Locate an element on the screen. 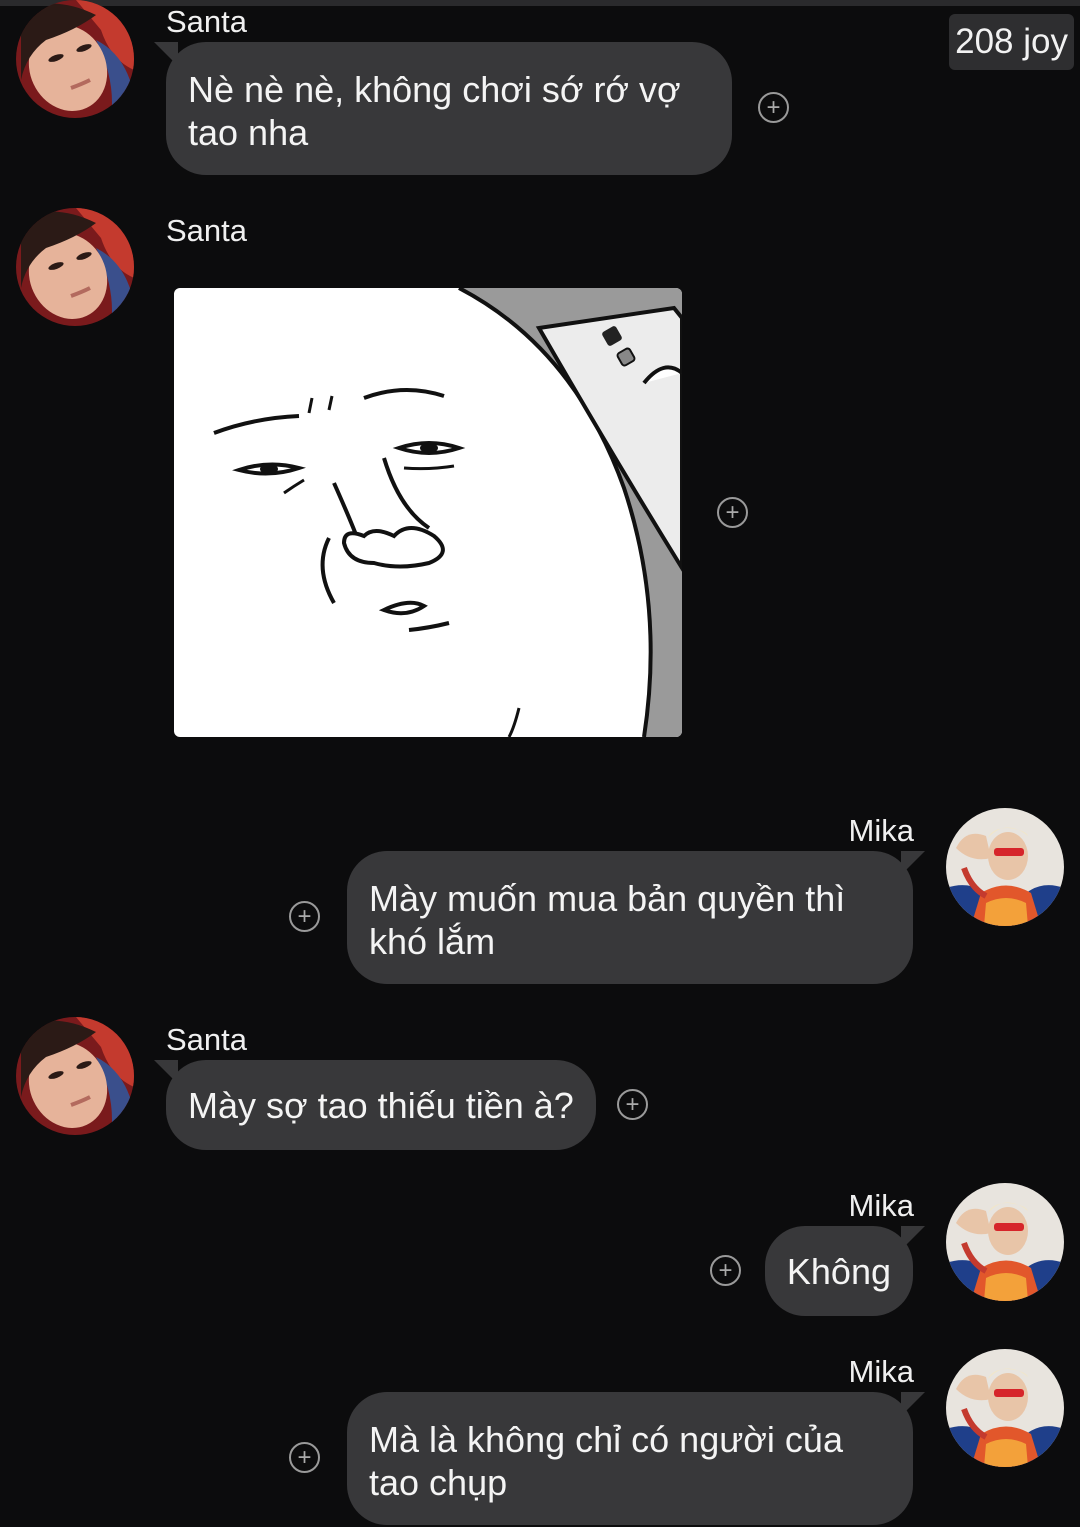 The width and height of the screenshot is (1080, 1527). message-text: Không is located at coordinates (838, 1271).